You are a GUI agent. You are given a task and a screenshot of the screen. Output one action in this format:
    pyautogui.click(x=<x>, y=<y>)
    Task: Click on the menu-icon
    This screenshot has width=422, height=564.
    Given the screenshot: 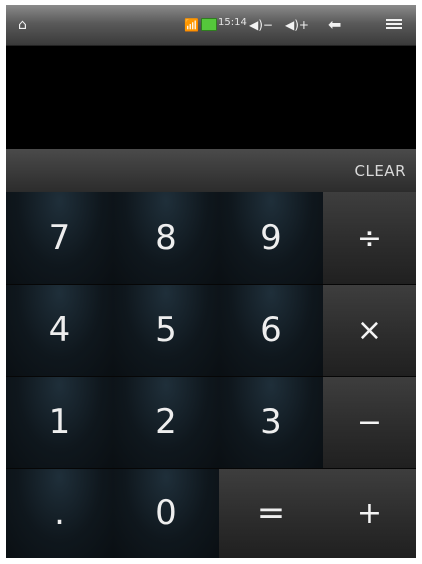 What is the action you would take?
    pyautogui.click(x=394, y=25)
    